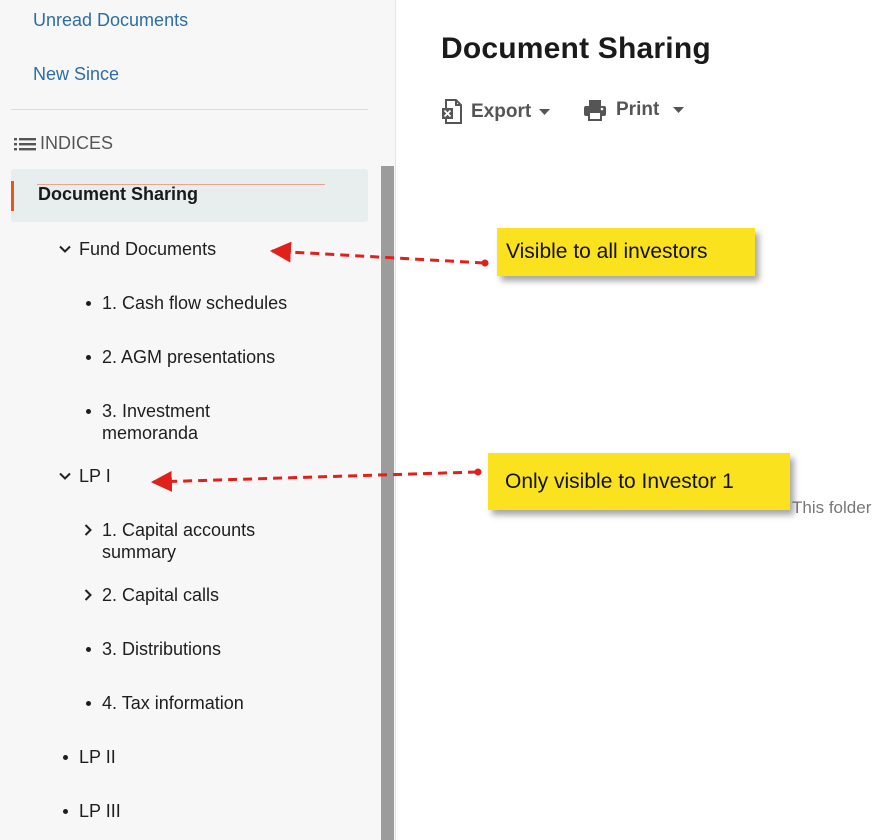 The image size is (880, 840). What do you see at coordinates (189, 109) in the screenshot?
I see `sidebar-divider` at bounding box center [189, 109].